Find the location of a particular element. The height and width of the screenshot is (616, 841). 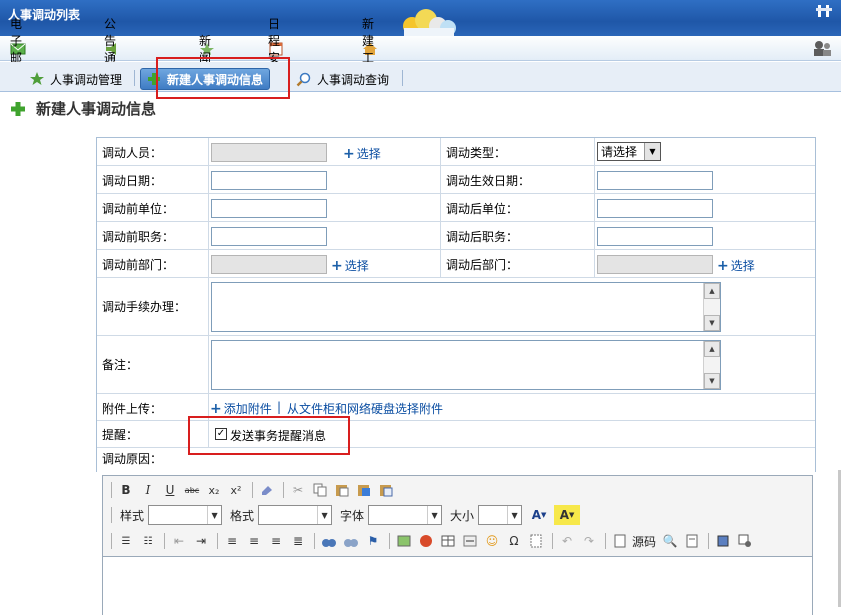

paste-text-icon is located at coordinates (364, 490).